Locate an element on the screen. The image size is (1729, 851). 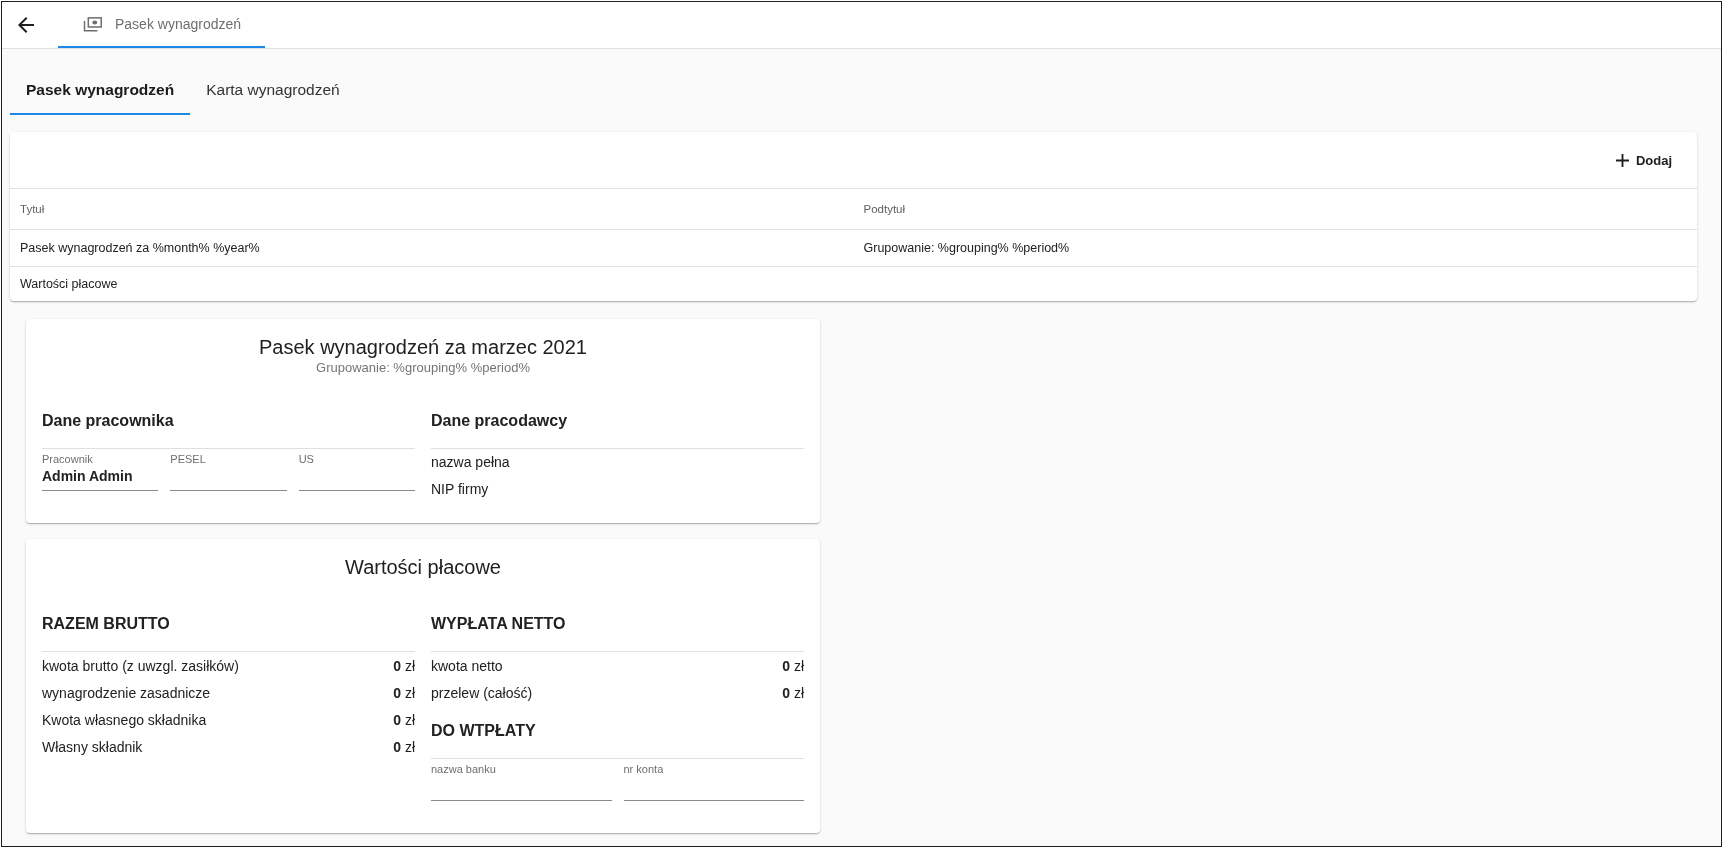
section-heading: Dane pracownika is located at coordinates (108, 421).